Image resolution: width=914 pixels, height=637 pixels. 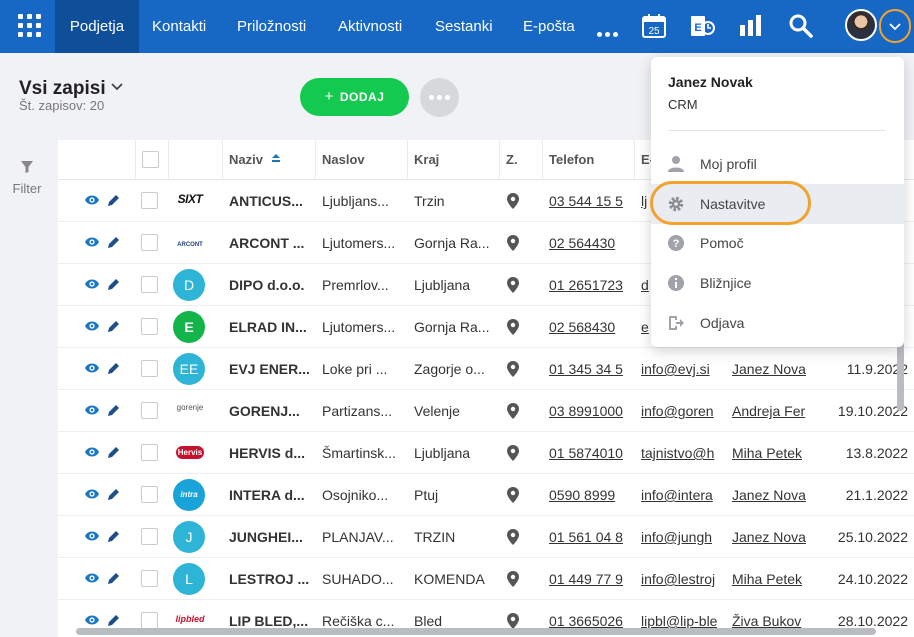 I want to click on company-email: info@intera, so click(x=679, y=495).